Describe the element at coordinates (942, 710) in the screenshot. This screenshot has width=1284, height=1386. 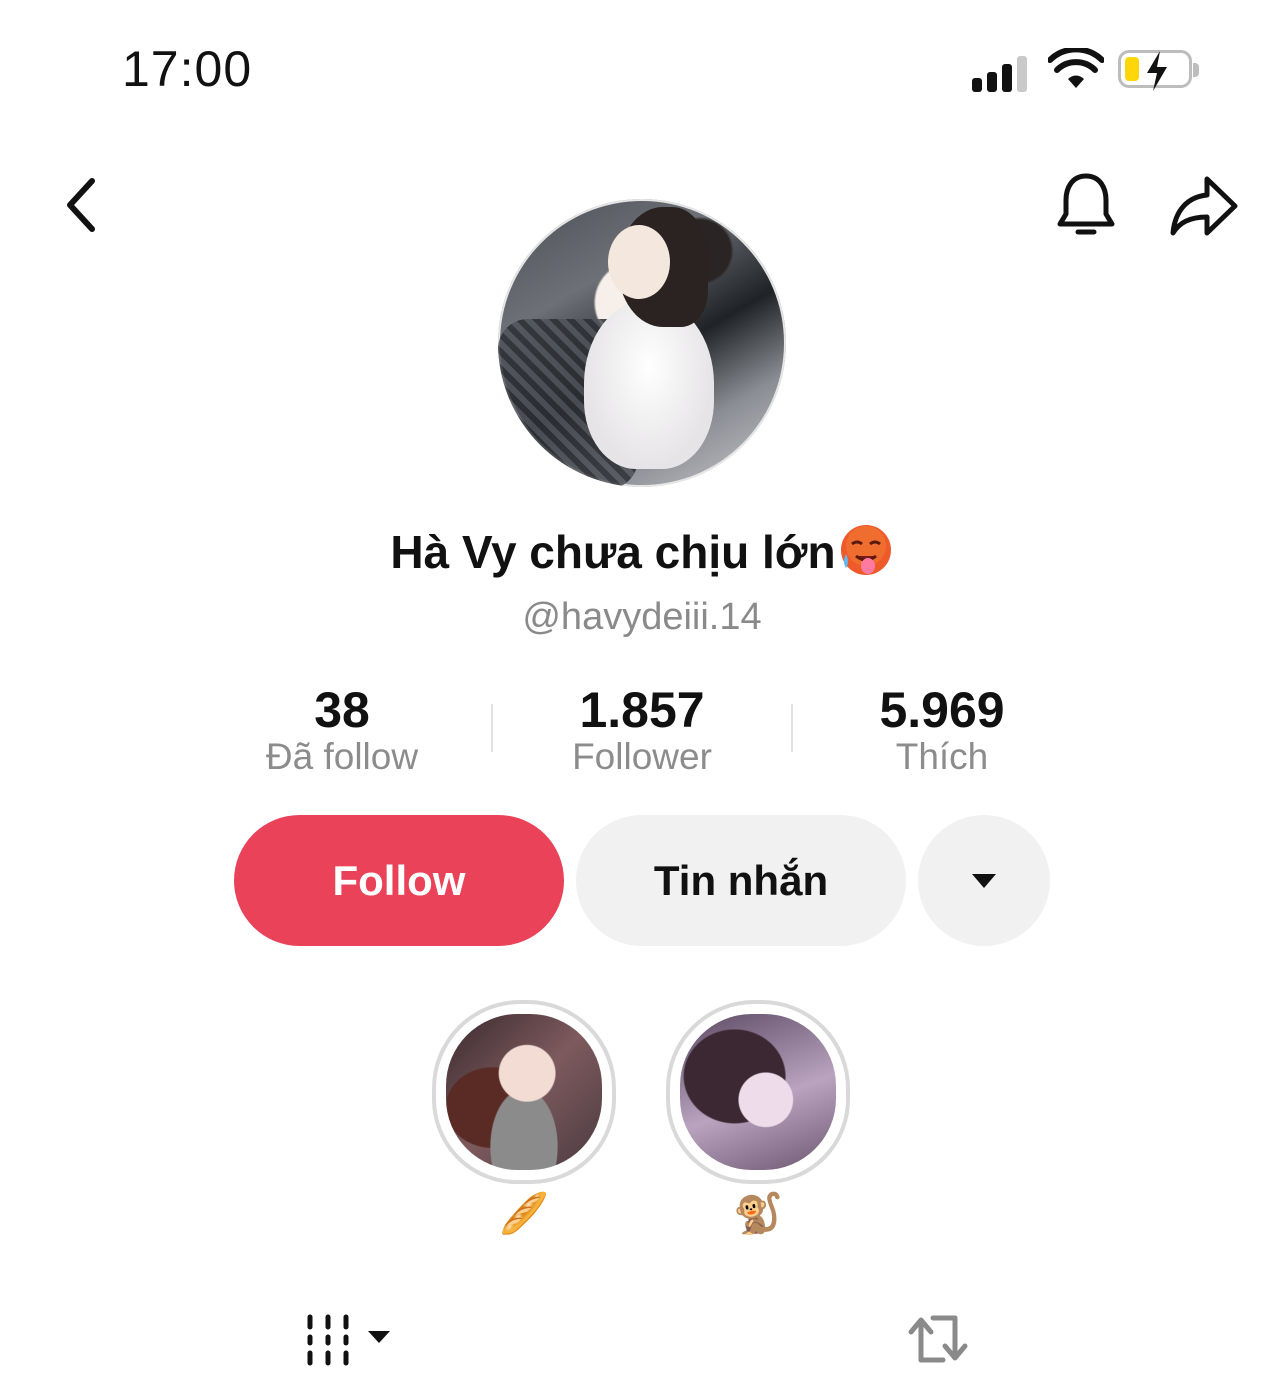
I see `stat-value: 5.969` at that location.